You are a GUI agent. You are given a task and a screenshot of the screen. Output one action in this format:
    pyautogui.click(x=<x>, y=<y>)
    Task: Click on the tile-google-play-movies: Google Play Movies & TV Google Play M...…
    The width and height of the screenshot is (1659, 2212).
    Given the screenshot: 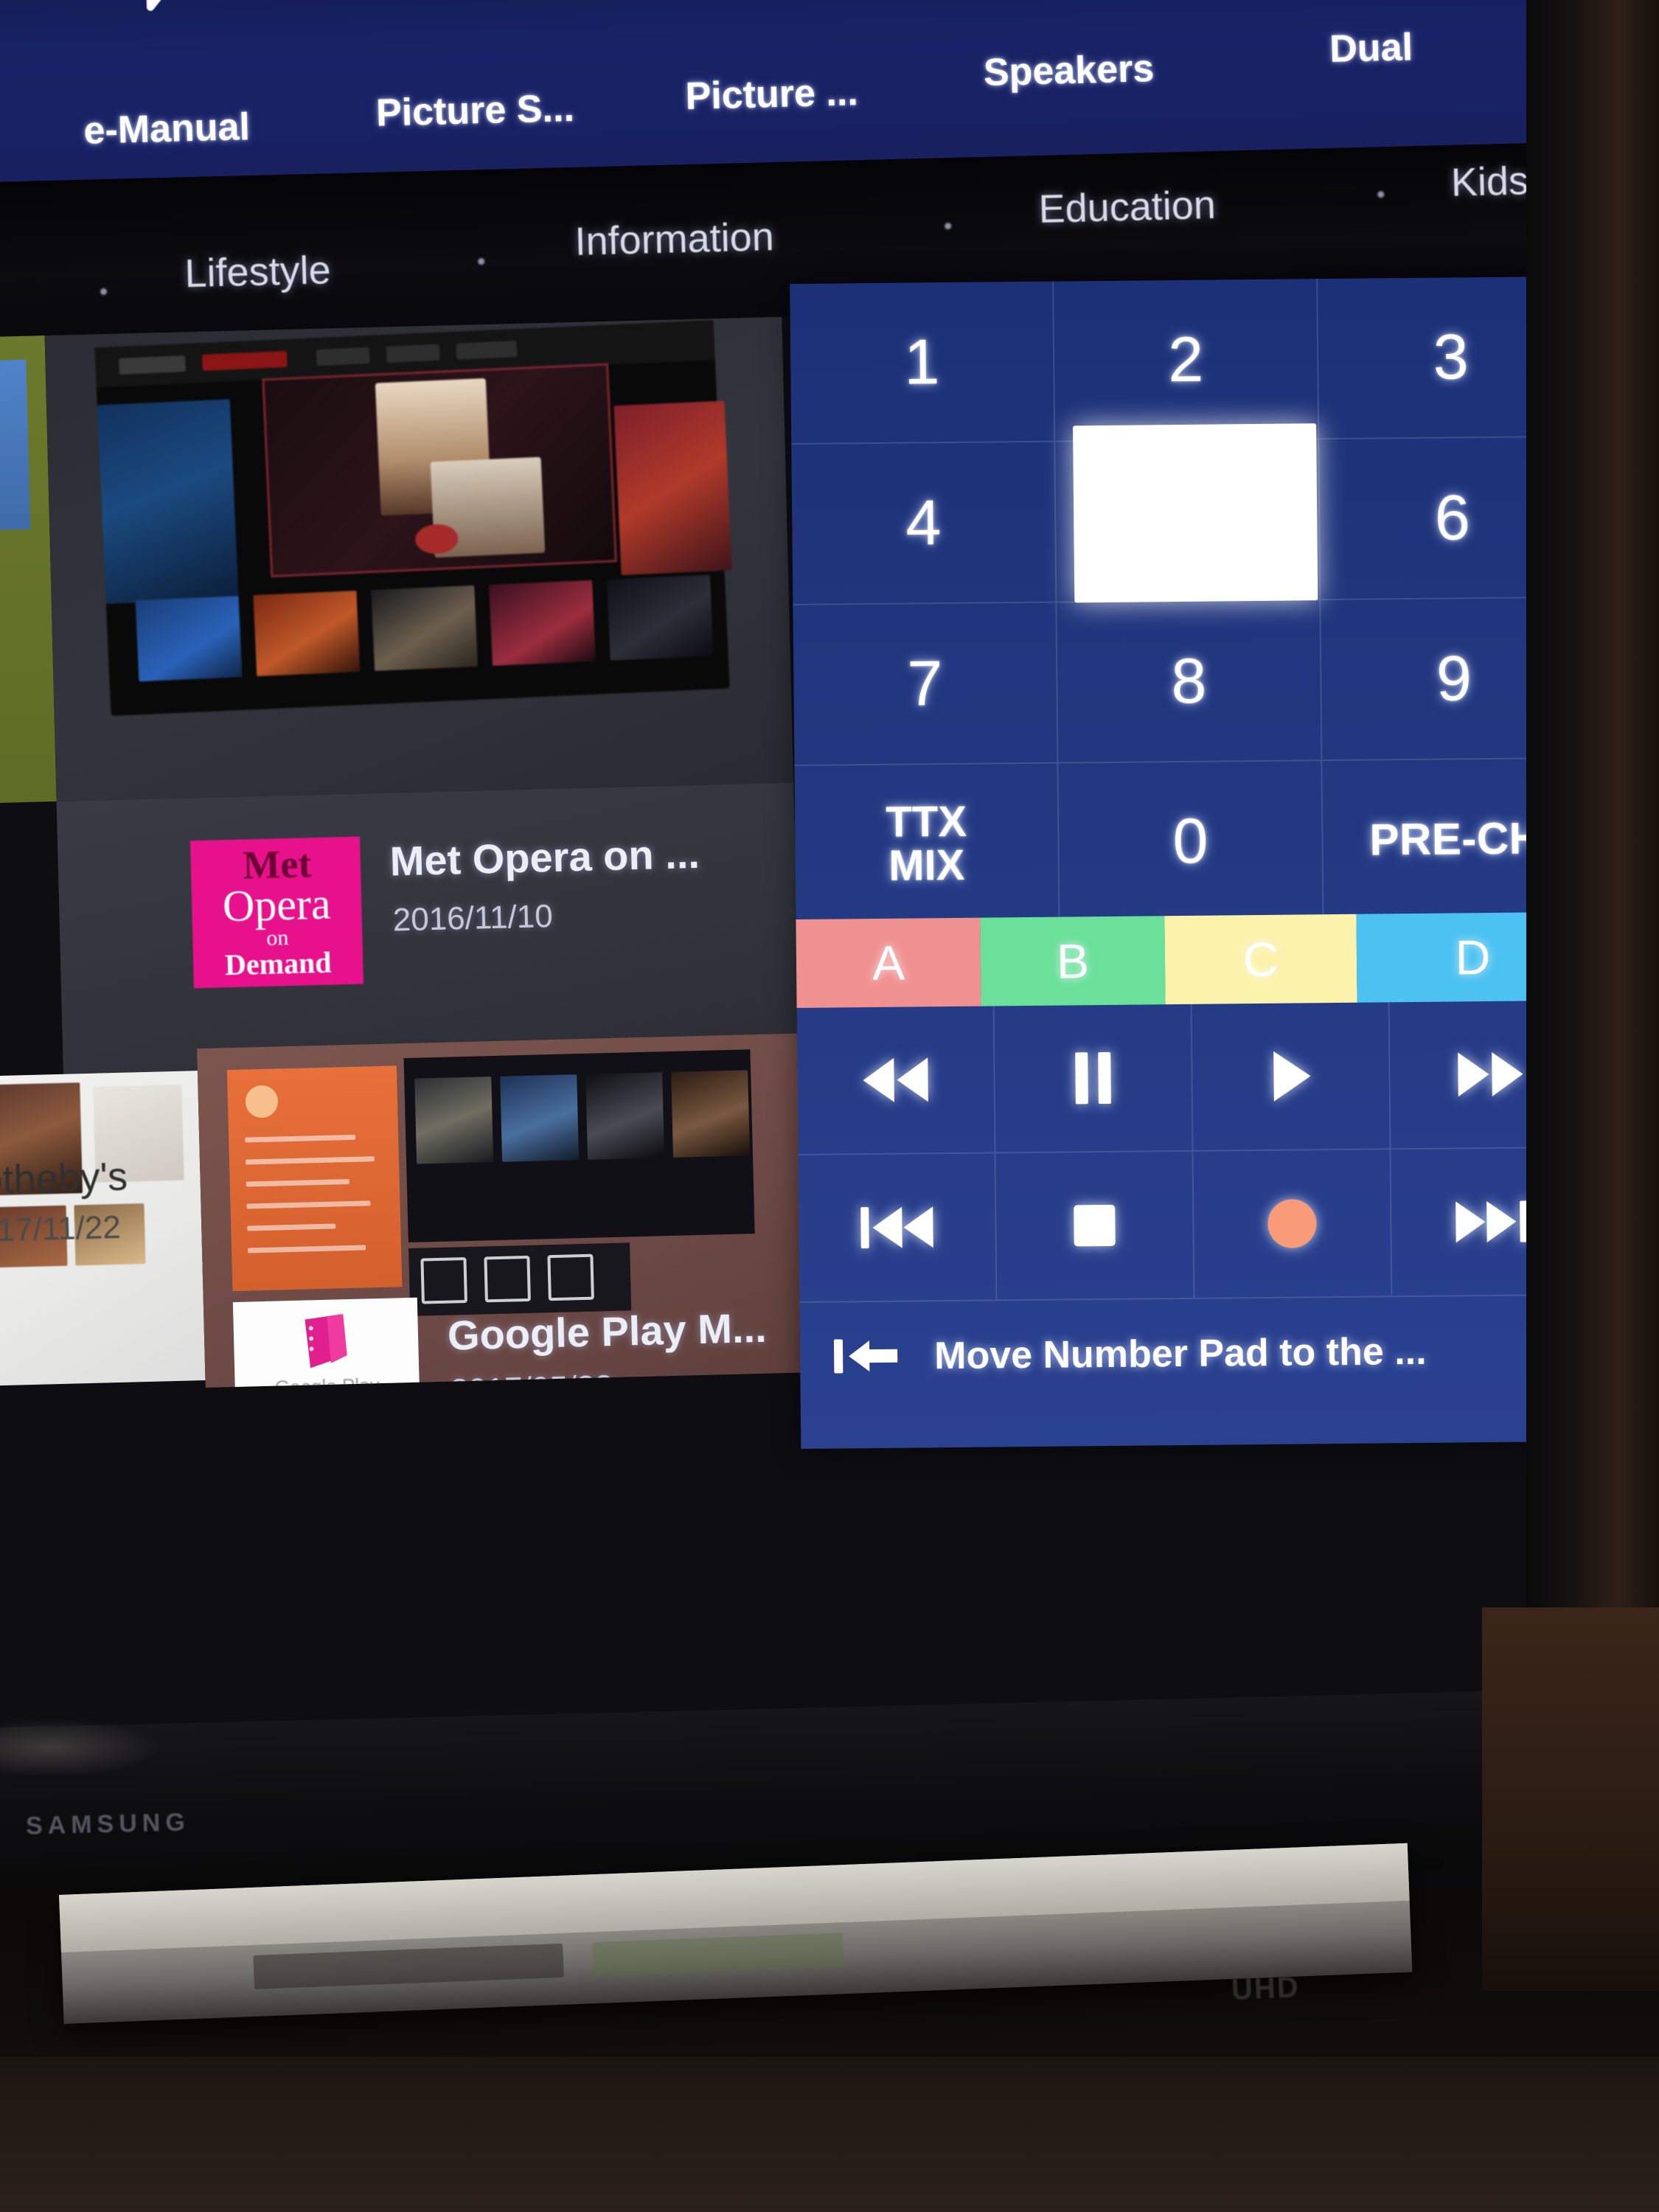 What is the action you would take?
    pyautogui.click(x=533, y=1210)
    